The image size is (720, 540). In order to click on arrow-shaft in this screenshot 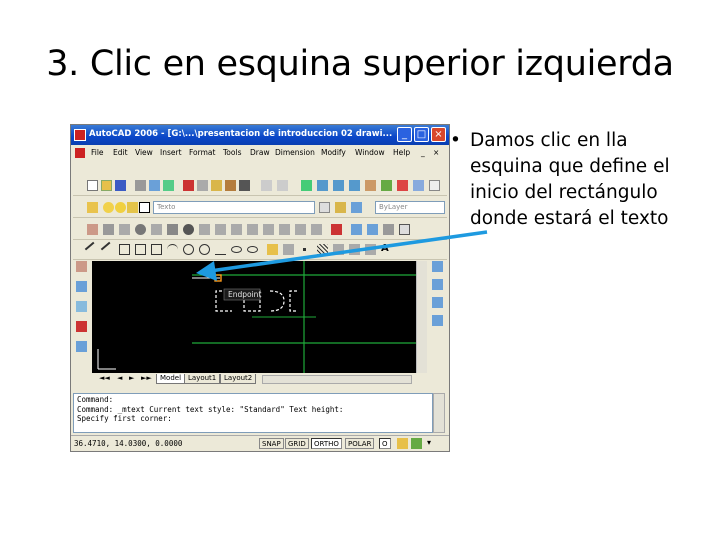, I will do `click(348, 251)`.